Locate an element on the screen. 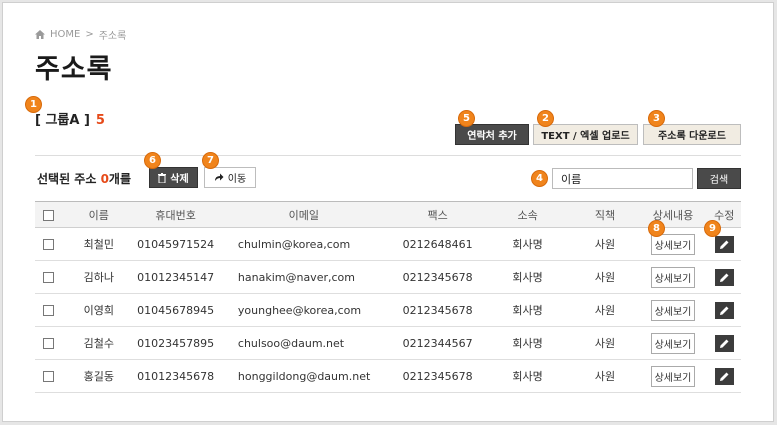 This screenshot has height=425, width=777. breadcrumb-current: 주소록 is located at coordinates (112, 36).